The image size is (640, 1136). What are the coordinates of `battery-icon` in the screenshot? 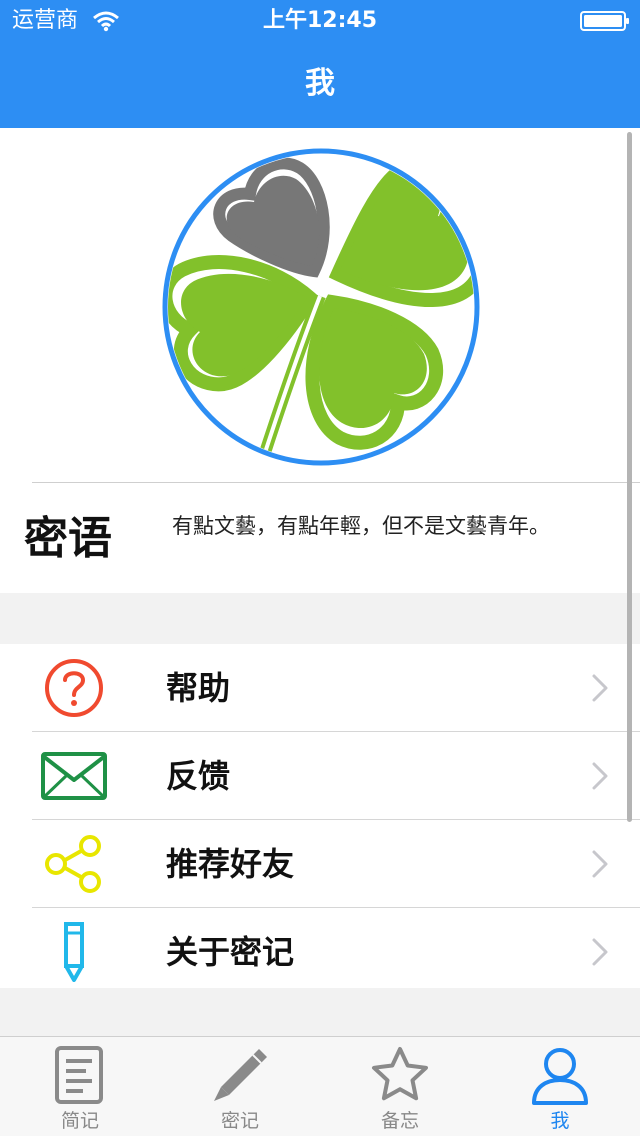 It's located at (604, 21).